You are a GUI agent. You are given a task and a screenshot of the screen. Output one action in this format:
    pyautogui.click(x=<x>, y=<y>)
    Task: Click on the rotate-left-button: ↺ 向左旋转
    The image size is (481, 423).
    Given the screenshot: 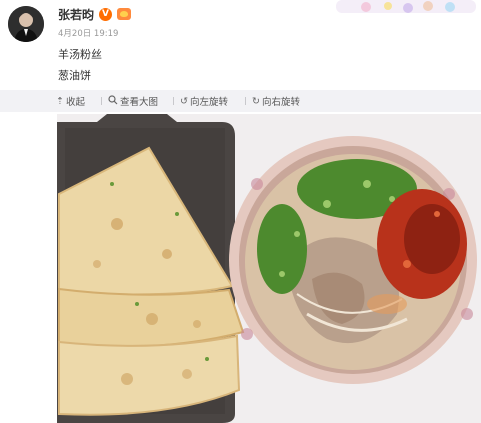 What is the action you would take?
    pyautogui.click(x=204, y=101)
    